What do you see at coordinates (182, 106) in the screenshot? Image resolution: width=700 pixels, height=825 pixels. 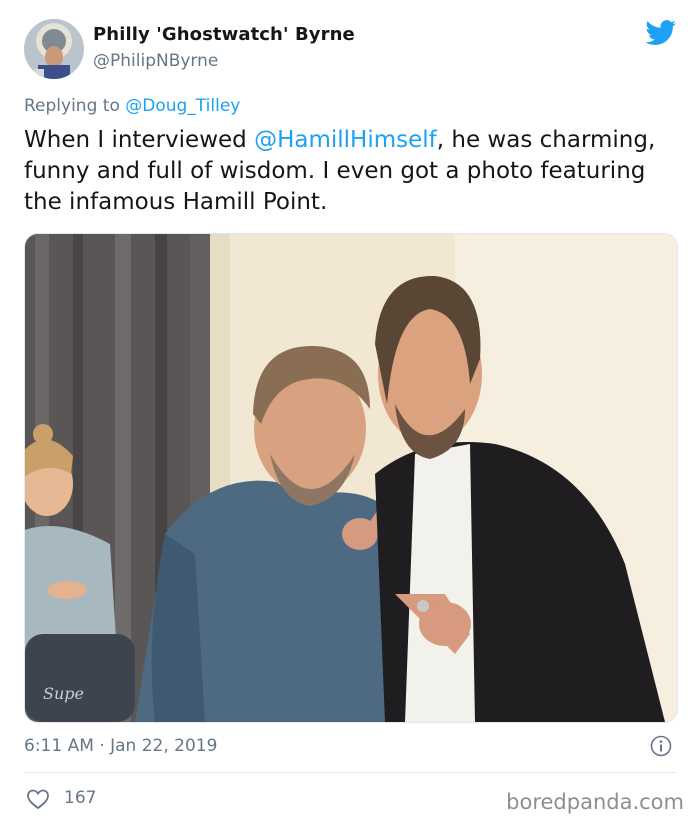 I see `reply-to-handle-link: @Doug_Tilley` at bounding box center [182, 106].